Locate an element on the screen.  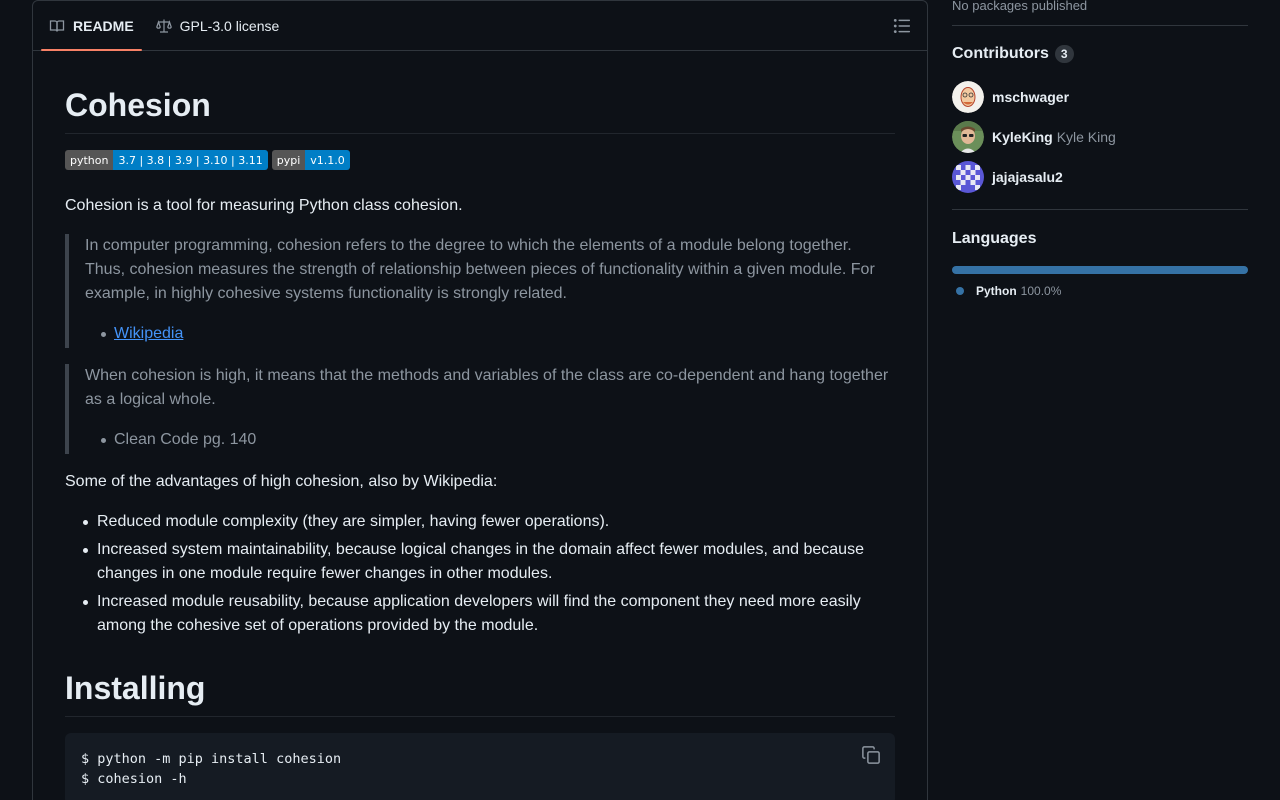
badge-label: python is located at coordinates (89, 160).